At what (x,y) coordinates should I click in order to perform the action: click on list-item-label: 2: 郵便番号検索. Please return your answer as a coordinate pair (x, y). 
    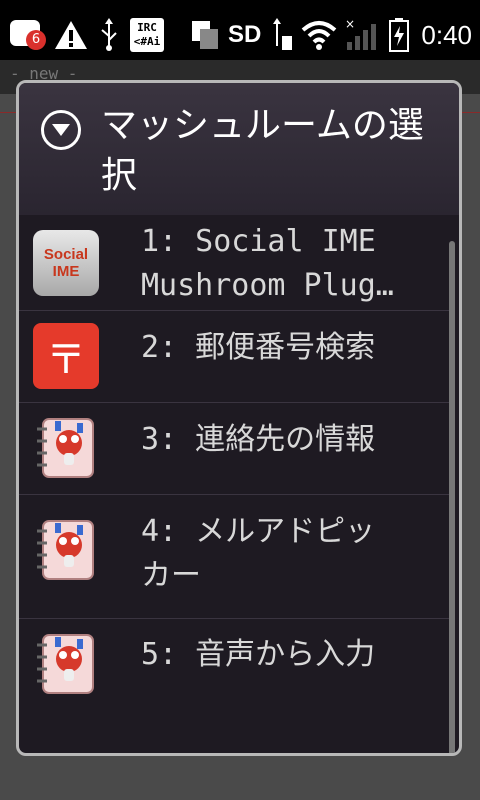
    Looking at the image, I should click on (258, 347).